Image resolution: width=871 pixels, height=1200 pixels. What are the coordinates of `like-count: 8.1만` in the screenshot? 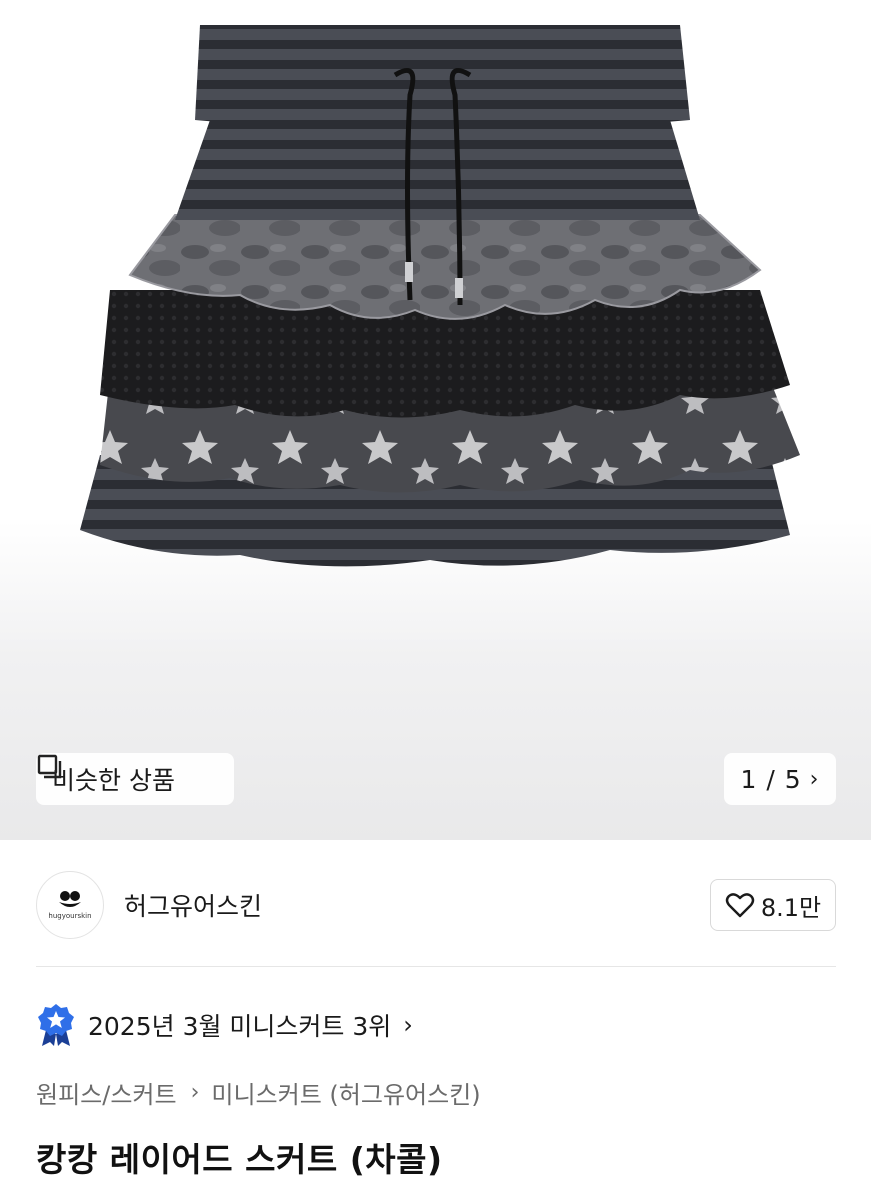 It's located at (791, 907).